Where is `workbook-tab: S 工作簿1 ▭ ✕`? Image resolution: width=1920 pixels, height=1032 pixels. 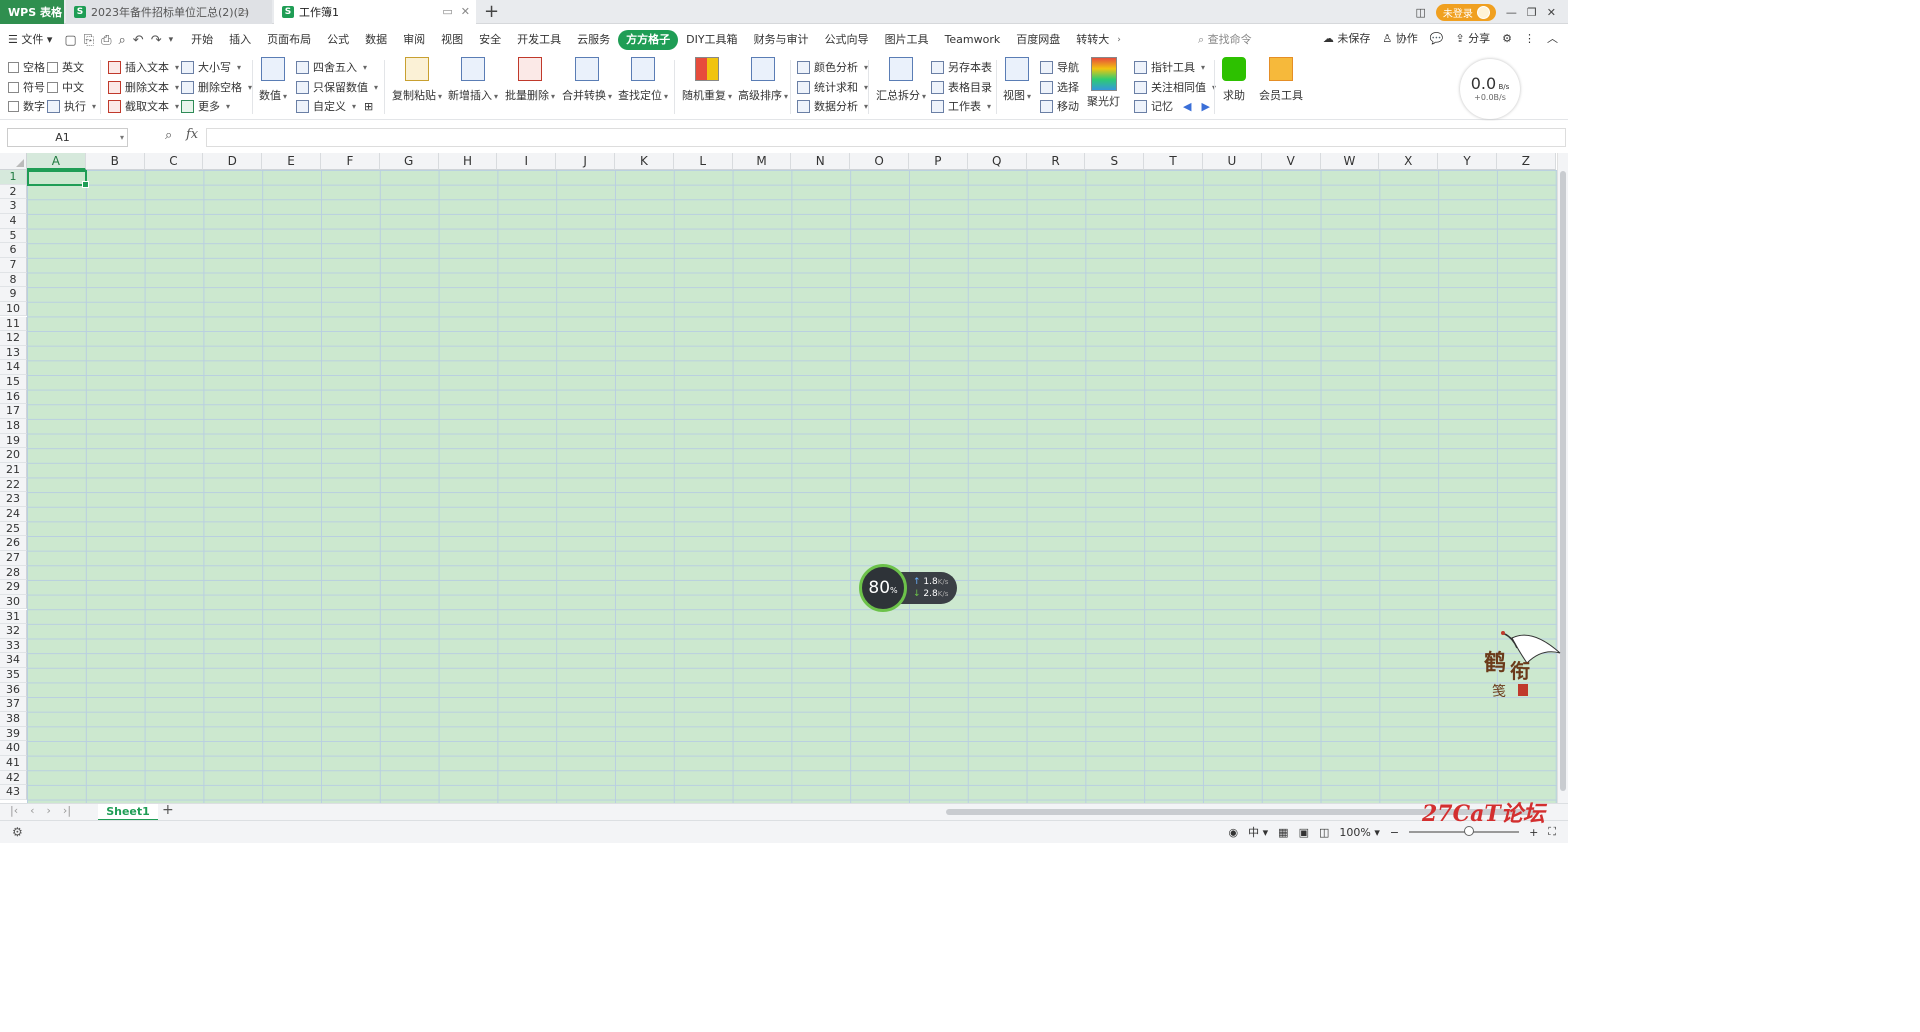
workbook-tab: S 工作簿1 ▭ ✕ is located at coordinates (375, 12).